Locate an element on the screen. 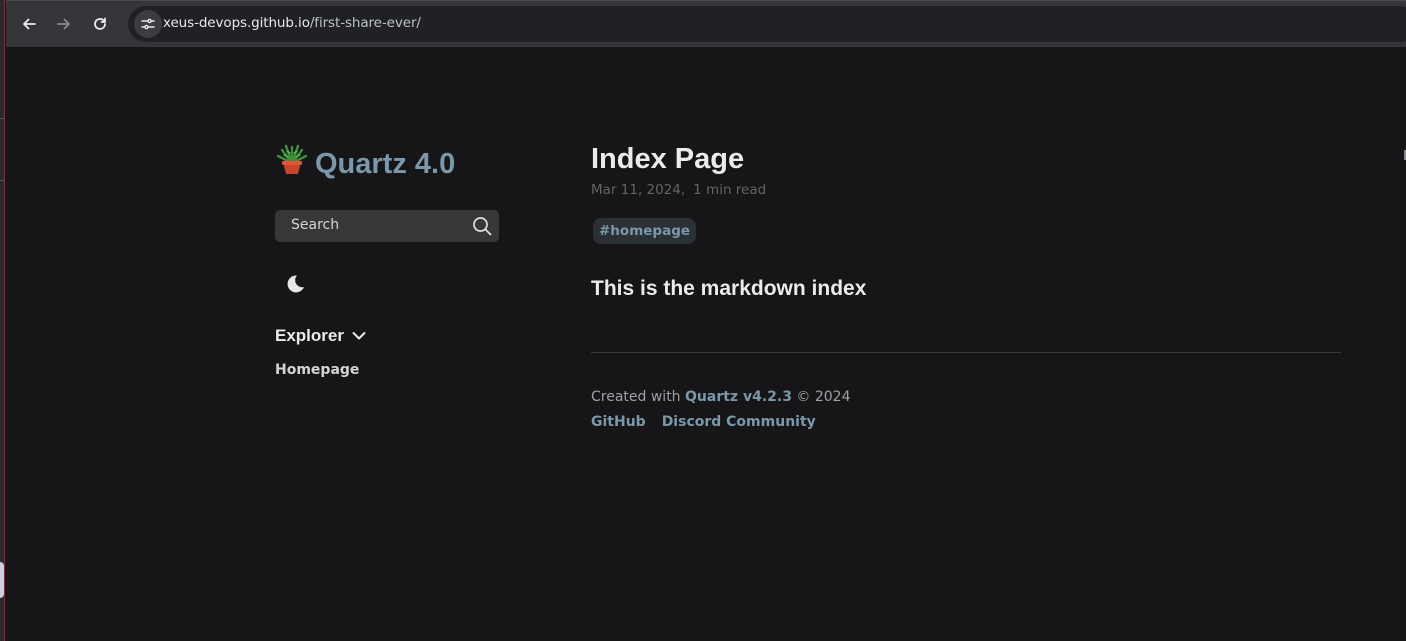 This screenshot has height=641, width=1406. edge-handle is located at coordinates (2, 580).